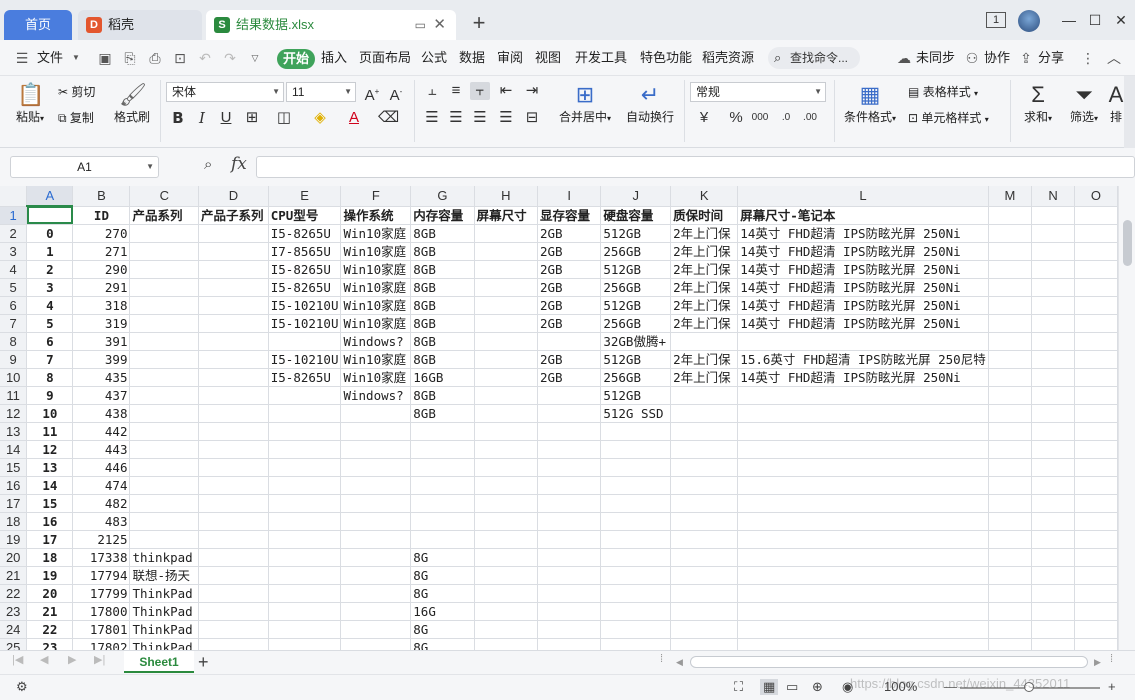 This screenshot has width=1135, height=700. What do you see at coordinates (889, 662) in the screenshot?
I see `horizontal-scrollbar` at bounding box center [889, 662].